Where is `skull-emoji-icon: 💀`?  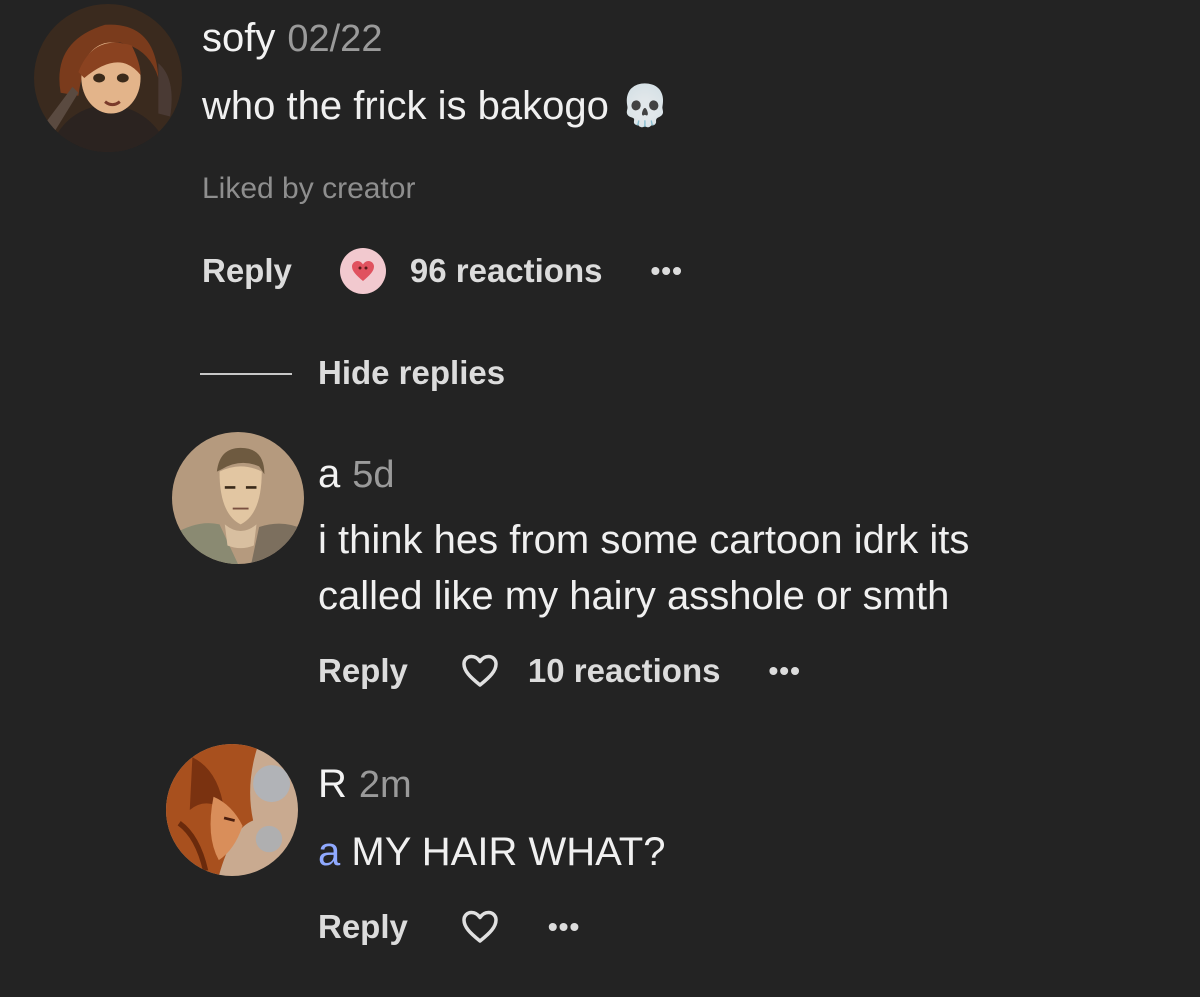 skull-emoji-icon: 💀 is located at coordinates (645, 106).